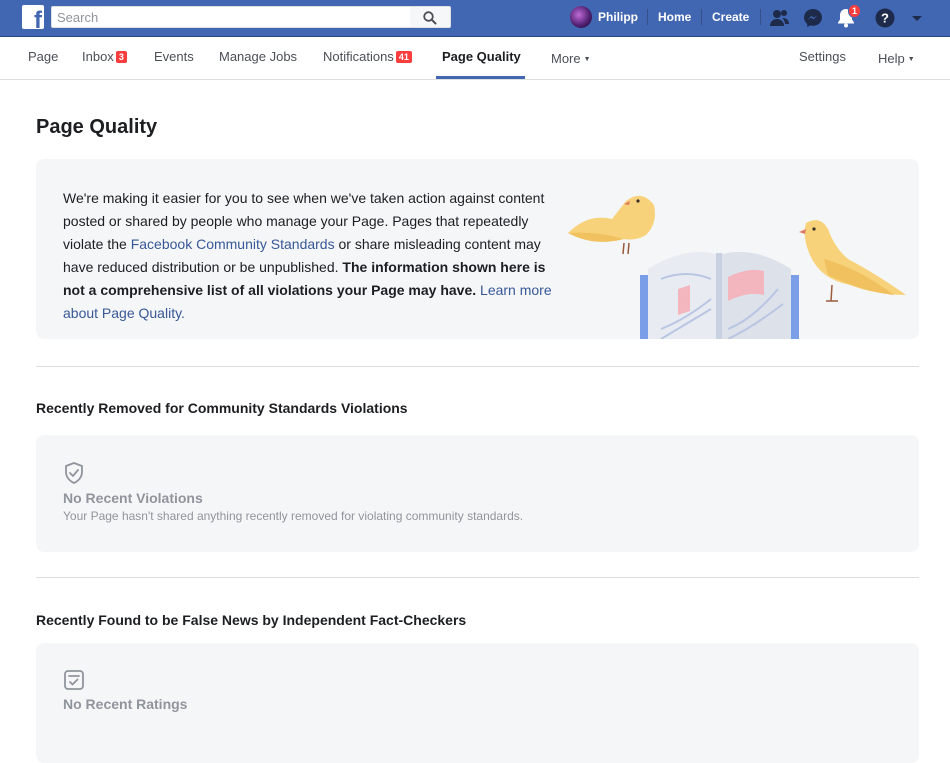 The image size is (950, 763). I want to click on community-standards-link: Facebook Community Standards, so click(233, 244).